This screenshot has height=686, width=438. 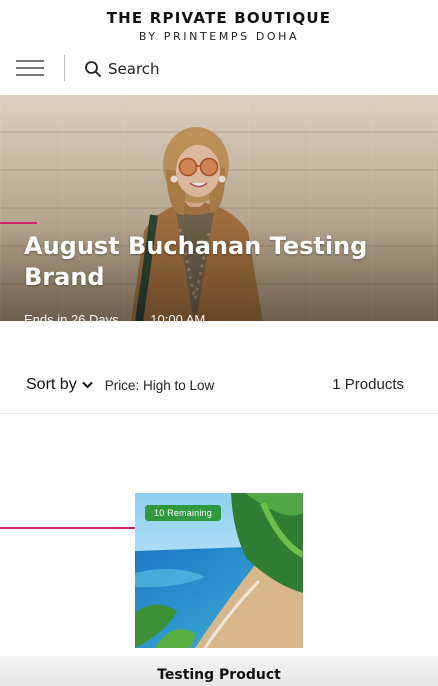 What do you see at coordinates (178, 316) in the screenshot?
I see `hero-time-text: 10:00 AM` at bounding box center [178, 316].